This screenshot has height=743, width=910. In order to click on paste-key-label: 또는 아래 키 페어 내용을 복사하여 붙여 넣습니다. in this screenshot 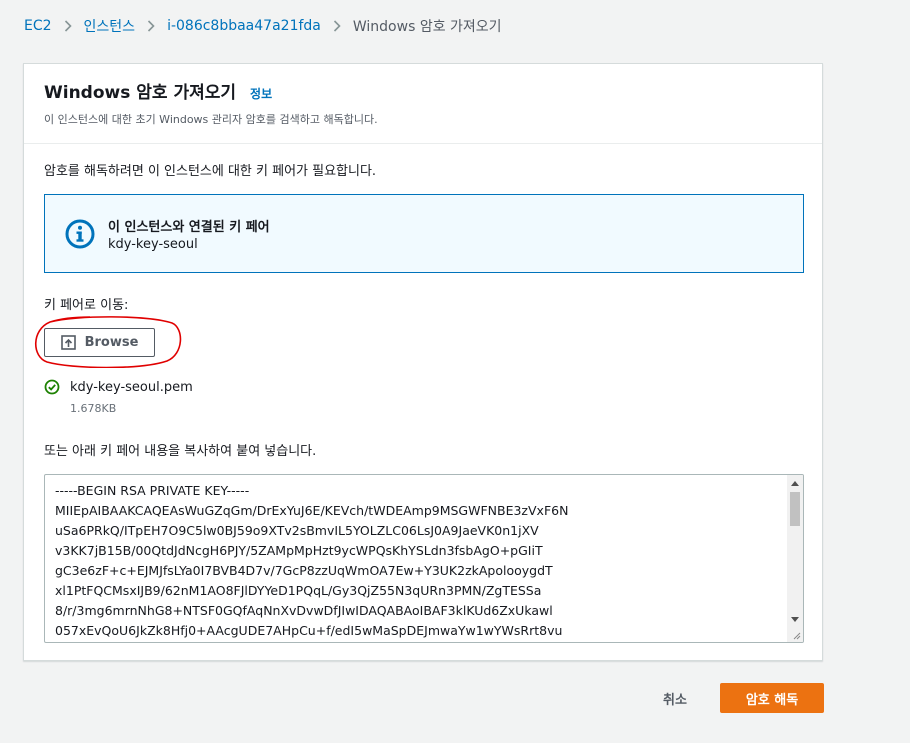, I will do `click(180, 451)`.